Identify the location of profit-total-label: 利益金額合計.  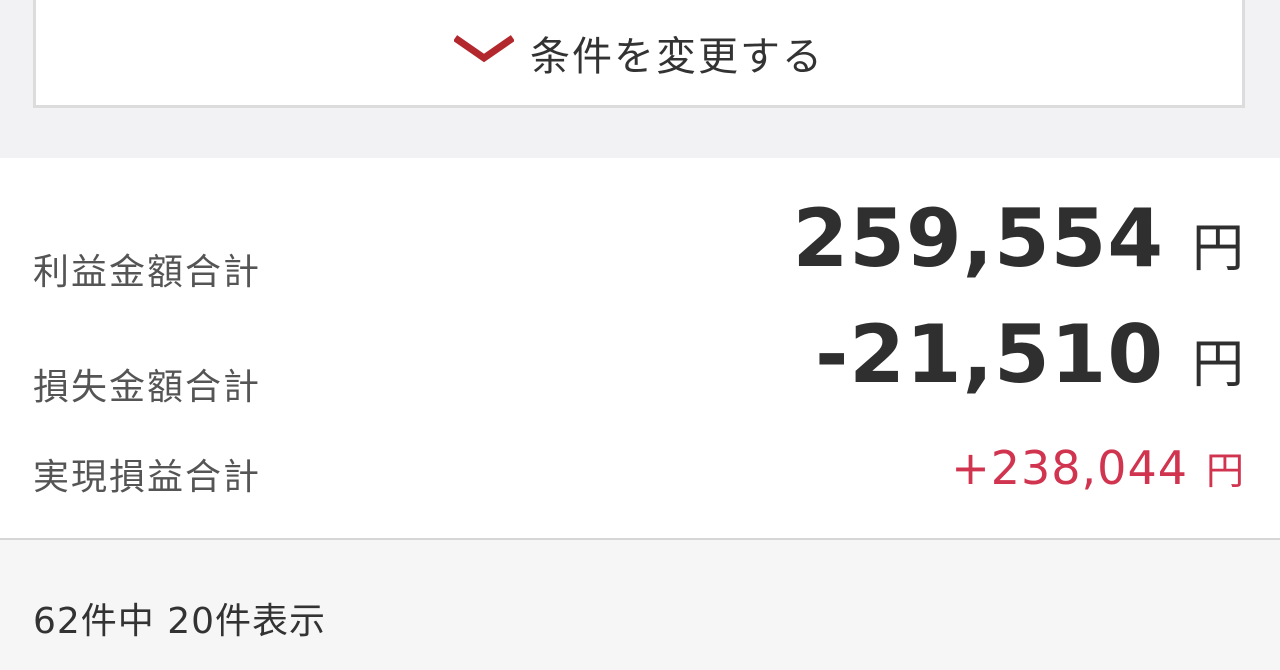
(147, 272).